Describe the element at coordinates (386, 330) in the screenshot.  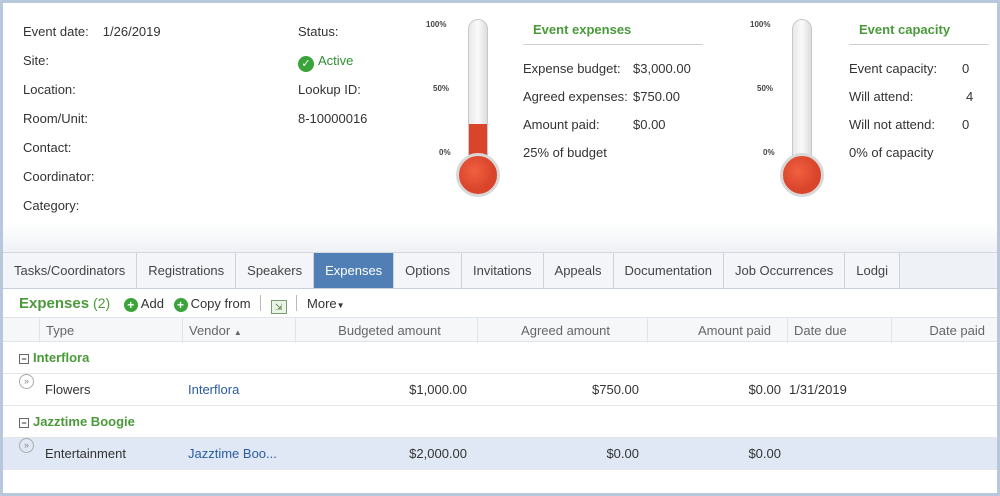
I see `column-budgeted-amount: Budgeted amount` at that location.